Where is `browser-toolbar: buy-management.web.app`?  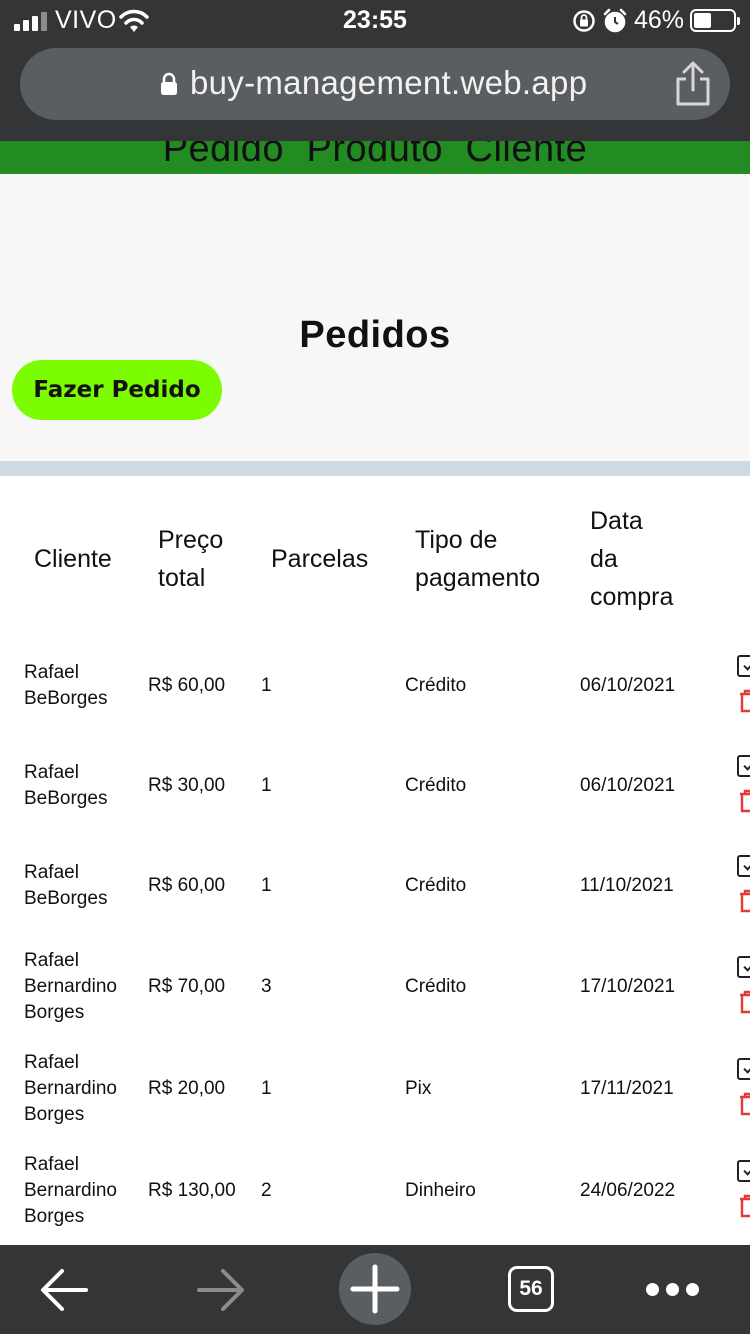
browser-toolbar: buy-management.web.app is located at coordinates (375, 92).